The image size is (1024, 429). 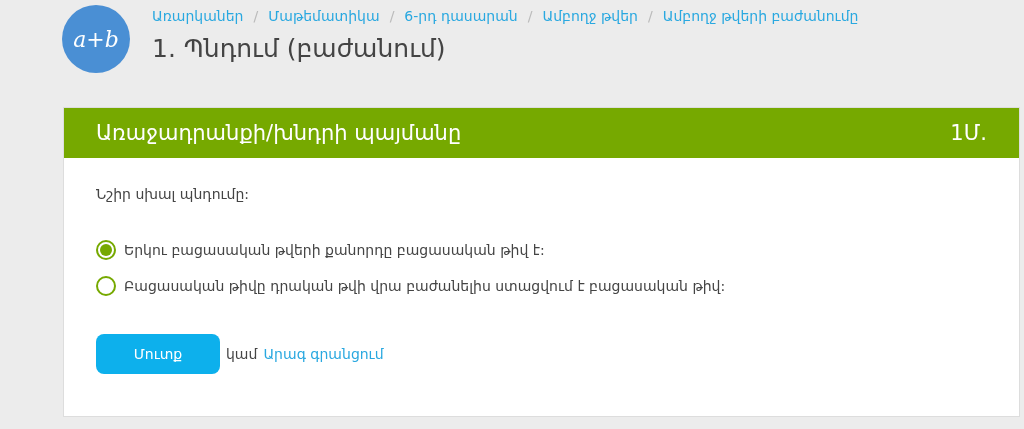 What do you see at coordinates (461, 16) in the screenshot?
I see `breadcrumb-link: 6-րդ դասարան` at bounding box center [461, 16].